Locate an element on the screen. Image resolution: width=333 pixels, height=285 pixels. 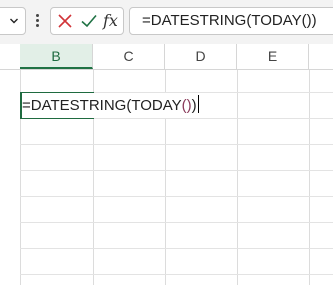
close-icon is located at coordinates (65, 21).